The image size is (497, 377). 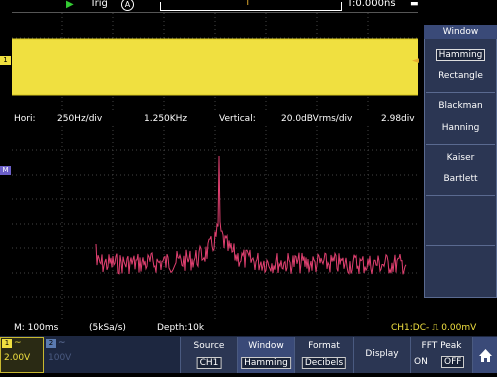 I want to click on ch2-coupling: ~, so click(x=62, y=343).